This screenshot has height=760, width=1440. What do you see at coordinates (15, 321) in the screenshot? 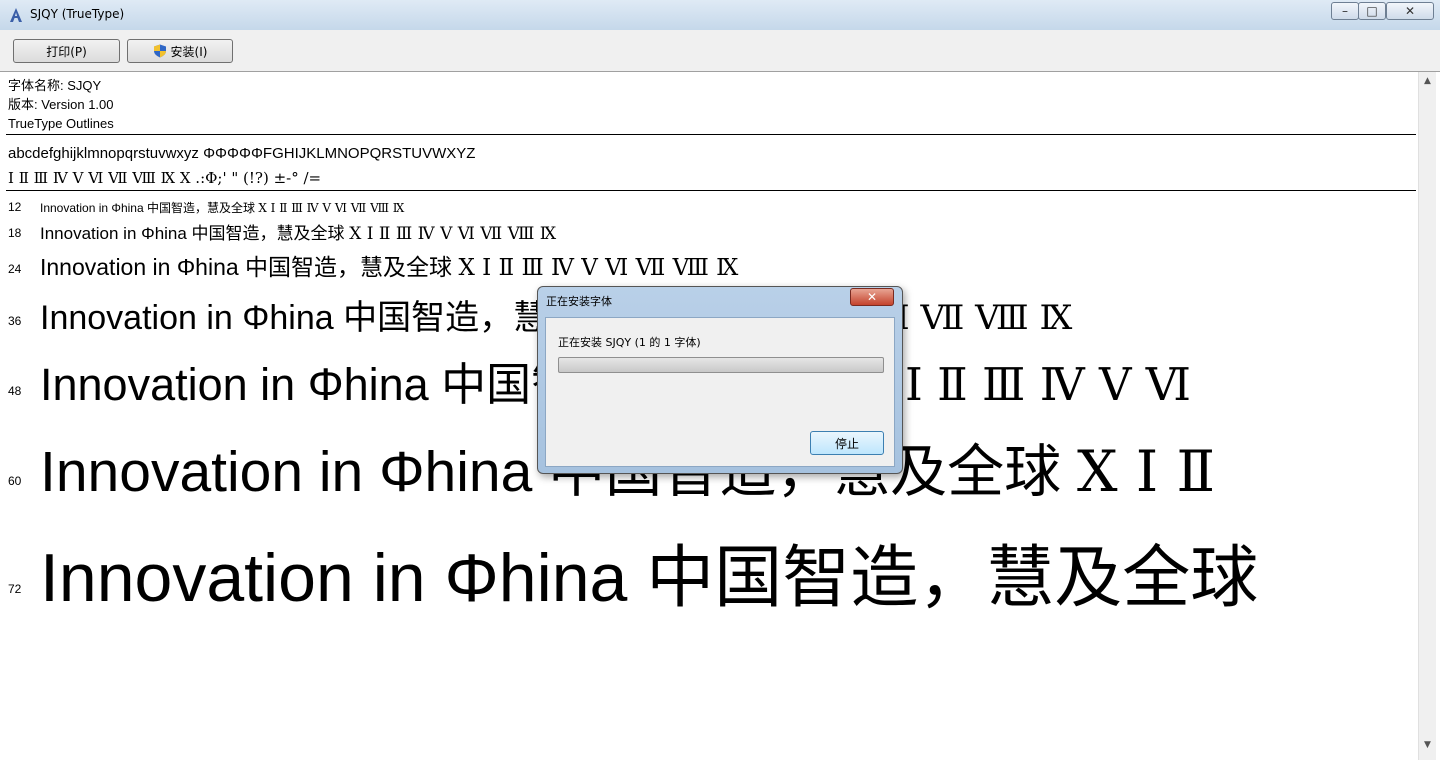
I see `sample-size-label: 36` at bounding box center [15, 321].